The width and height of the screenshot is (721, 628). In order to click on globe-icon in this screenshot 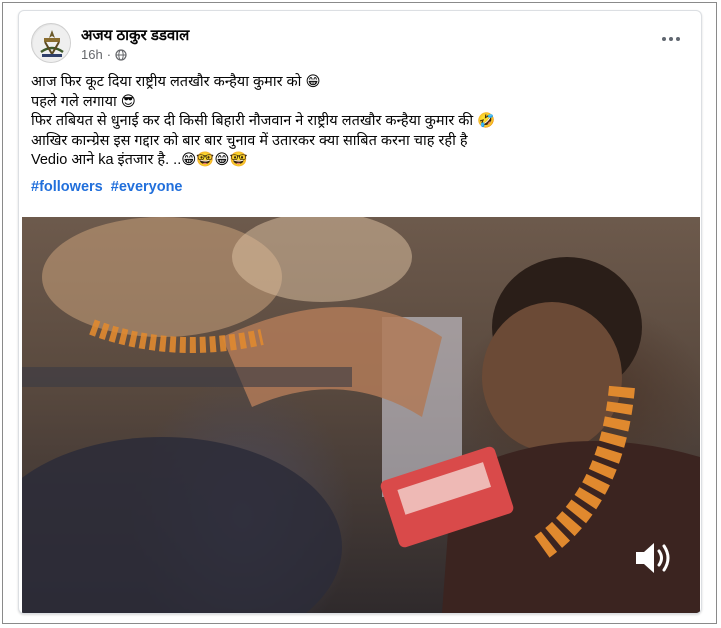, I will do `click(121, 54)`.